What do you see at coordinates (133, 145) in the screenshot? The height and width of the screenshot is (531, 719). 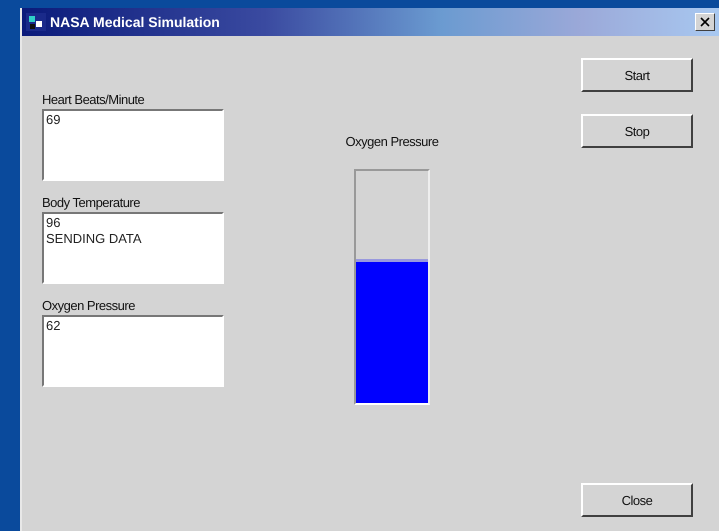 I see `text-field: 69` at bounding box center [133, 145].